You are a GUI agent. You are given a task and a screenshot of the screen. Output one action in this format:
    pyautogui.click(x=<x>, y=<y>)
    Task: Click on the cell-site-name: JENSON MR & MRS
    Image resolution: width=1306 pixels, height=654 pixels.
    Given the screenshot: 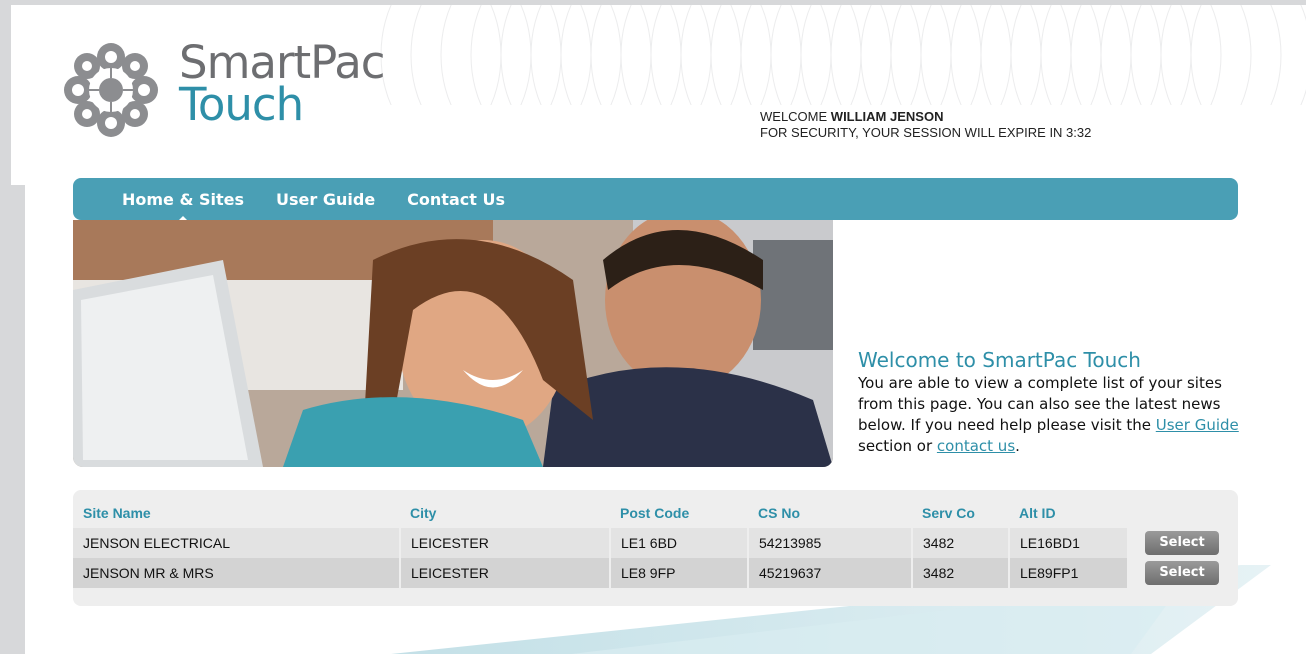 What is the action you would take?
    pyautogui.click(x=237, y=573)
    